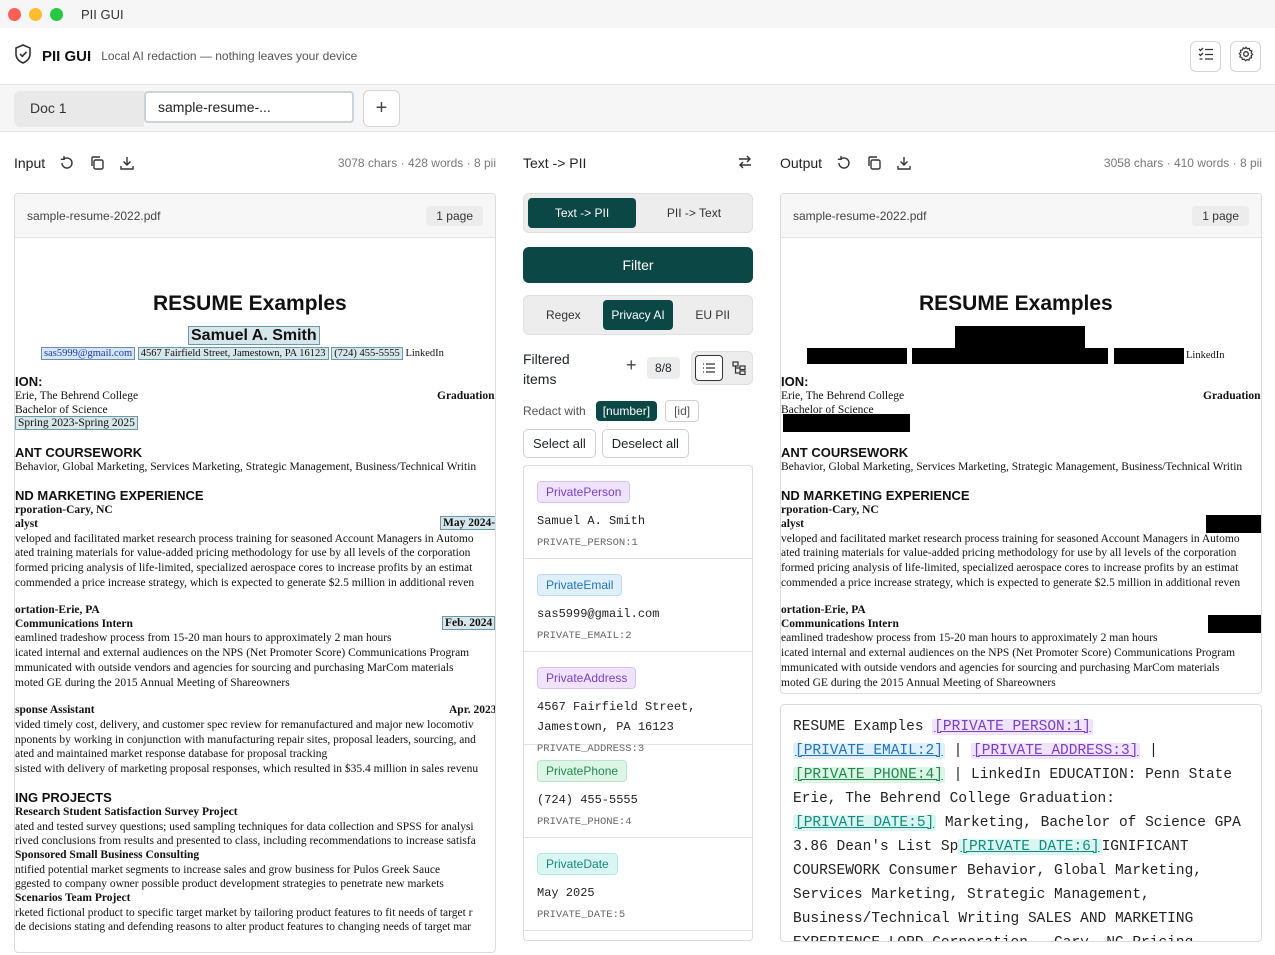 The width and height of the screenshot is (1275, 955). I want to click on shield-icon, so click(23, 56).